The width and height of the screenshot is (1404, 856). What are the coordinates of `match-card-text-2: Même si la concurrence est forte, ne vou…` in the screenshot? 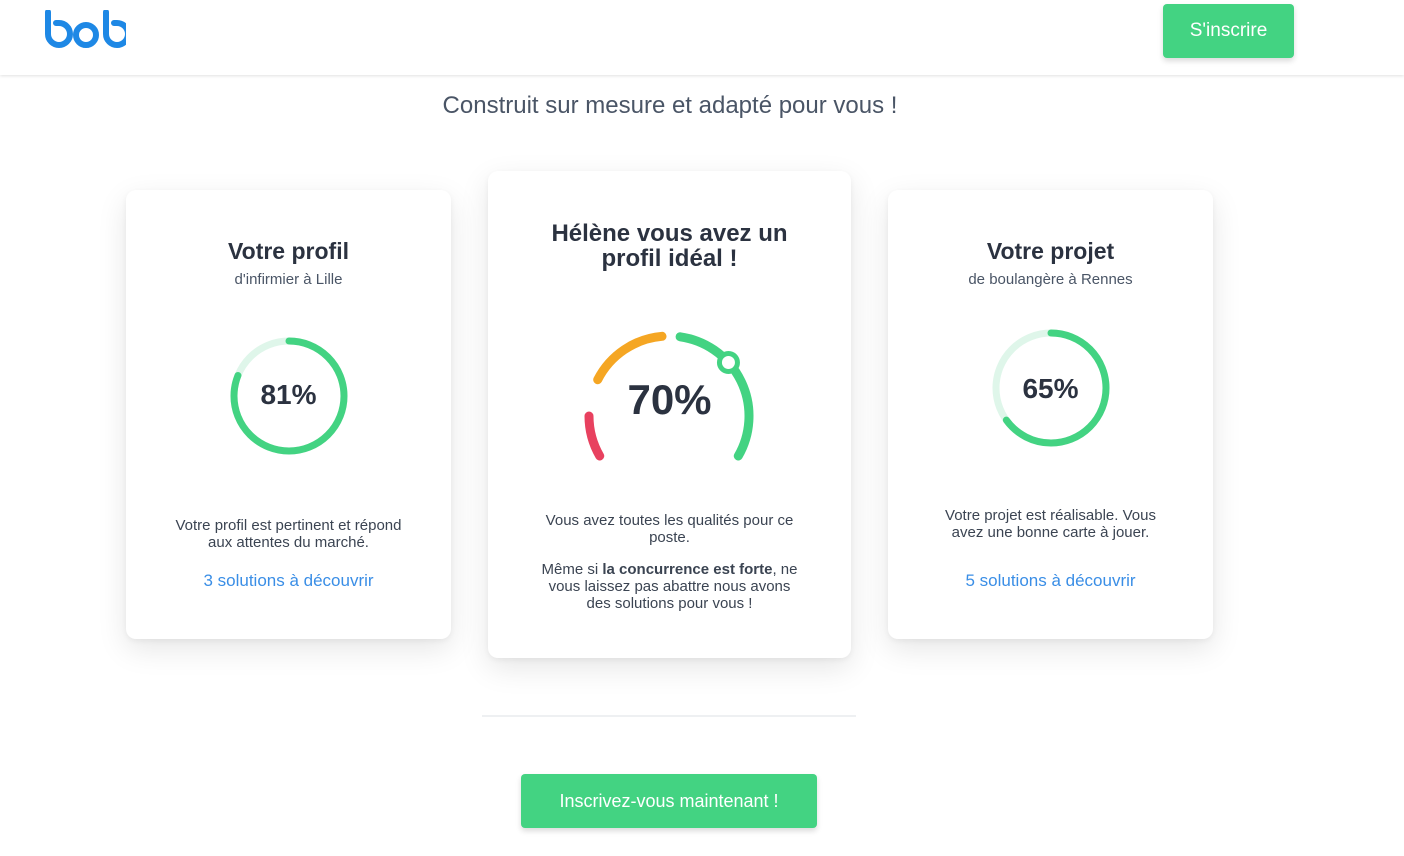 It's located at (669, 586).